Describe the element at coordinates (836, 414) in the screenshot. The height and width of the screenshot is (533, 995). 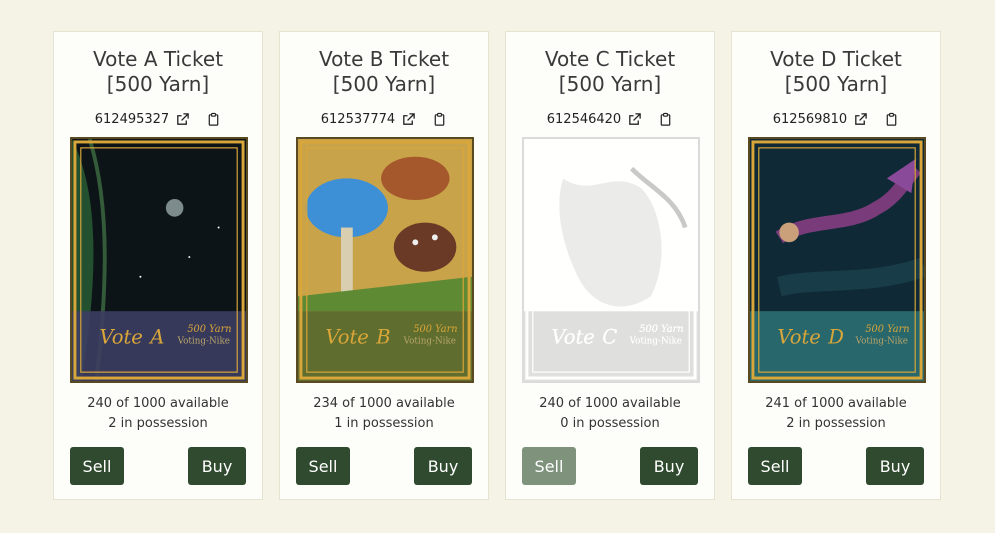
I see `availability-info: 241 of 1000 available 2 in possession` at that location.